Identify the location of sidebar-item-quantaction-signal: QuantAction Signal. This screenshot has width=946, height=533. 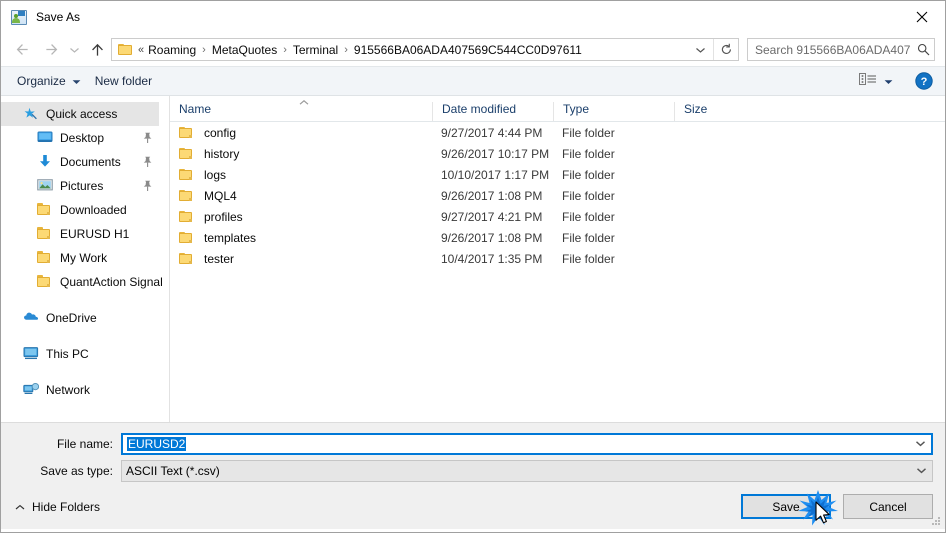
(85, 282).